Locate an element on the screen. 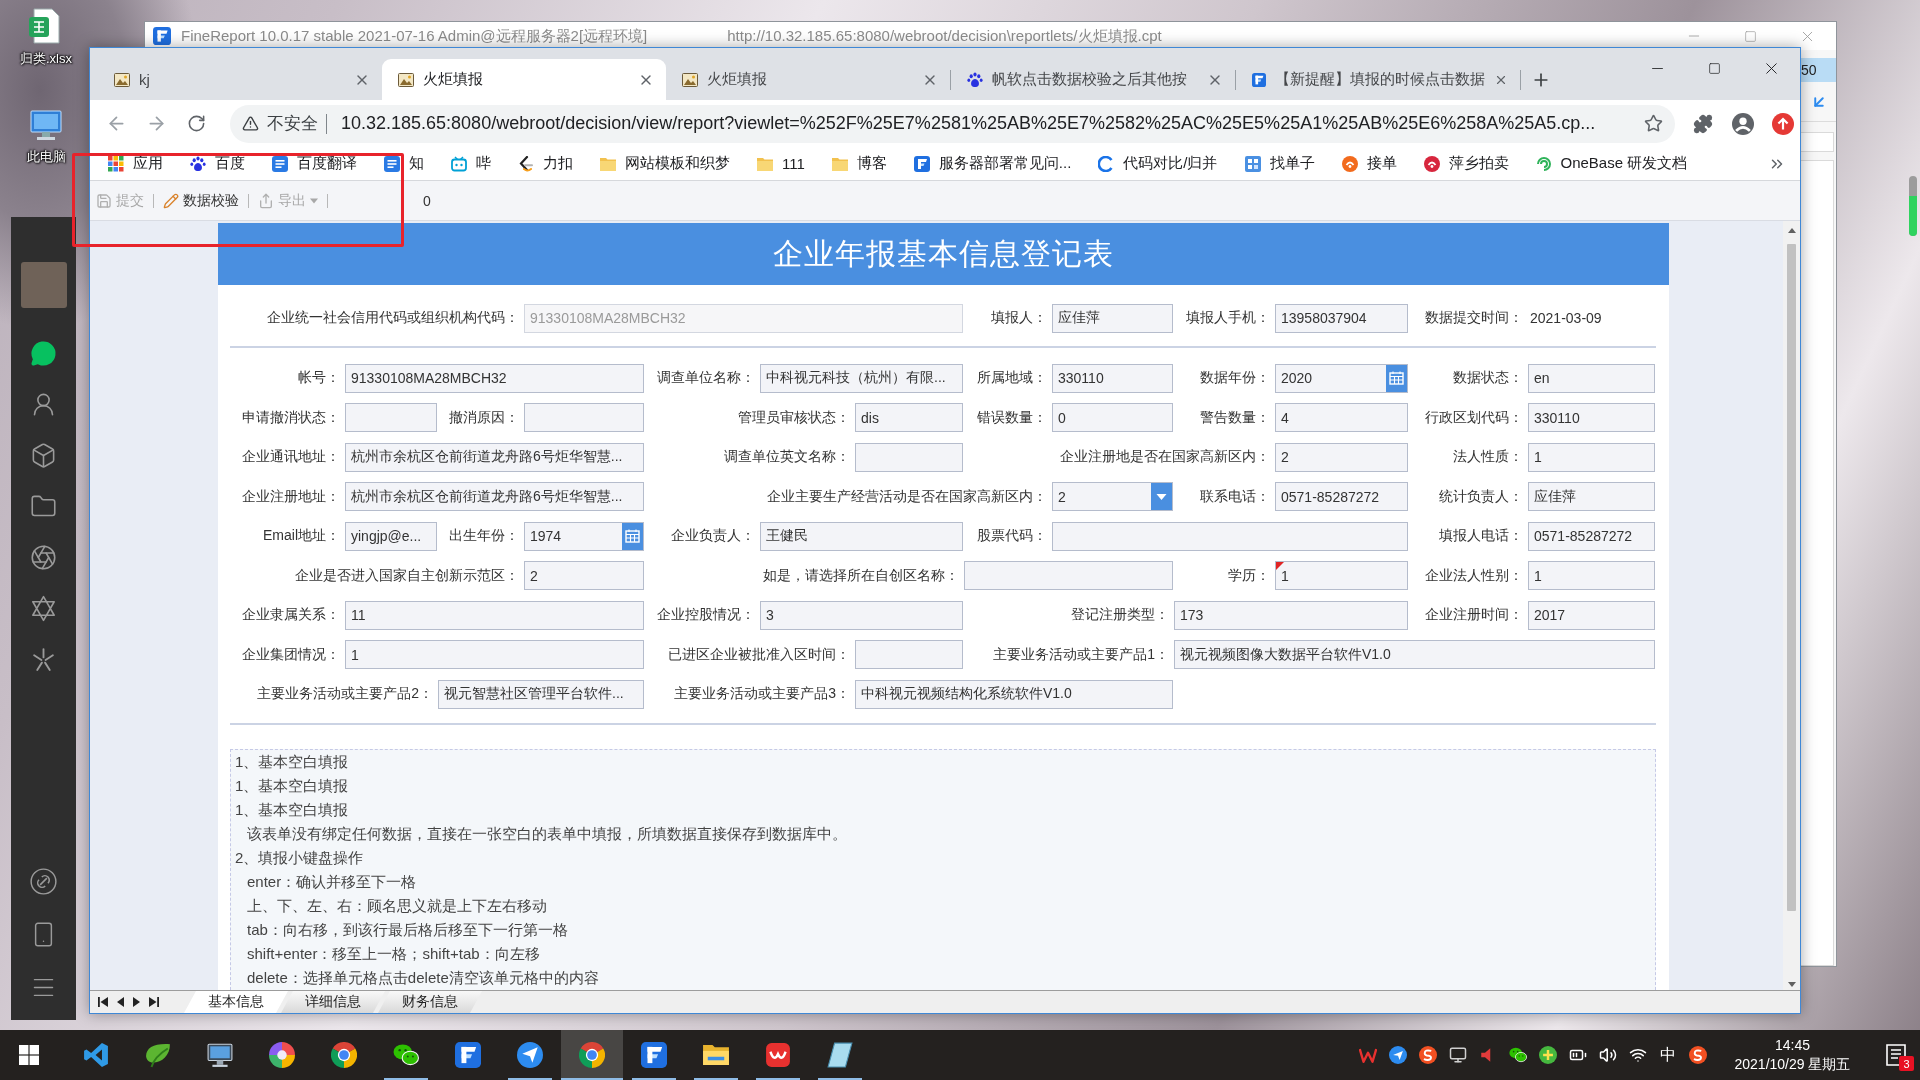 The width and height of the screenshot is (1920, 1080). security-label: 不安全 is located at coordinates (292, 123).